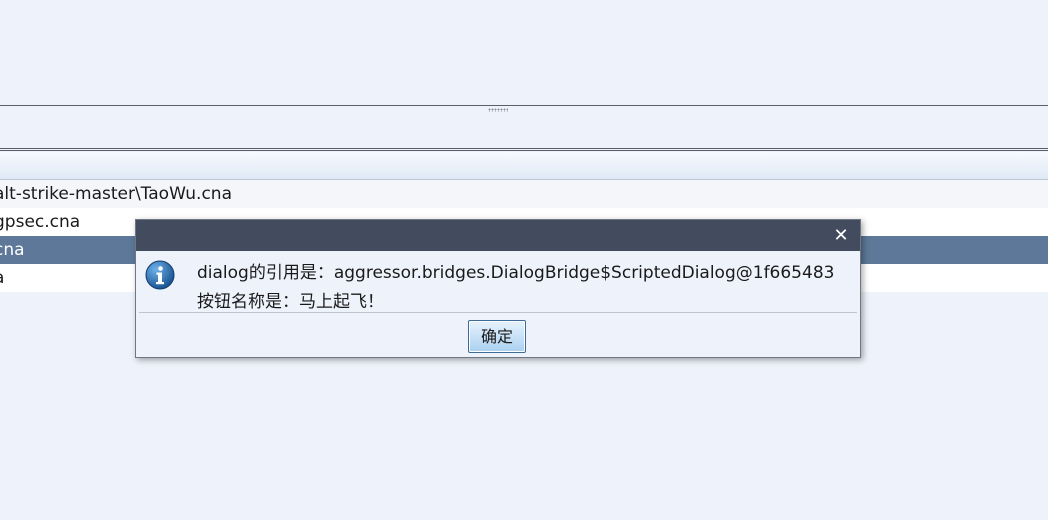 This screenshot has width=1048, height=520. What do you see at coordinates (2, 278) in the screenshot?
I see `table-row-path: a` at bounding box center [2, 278].